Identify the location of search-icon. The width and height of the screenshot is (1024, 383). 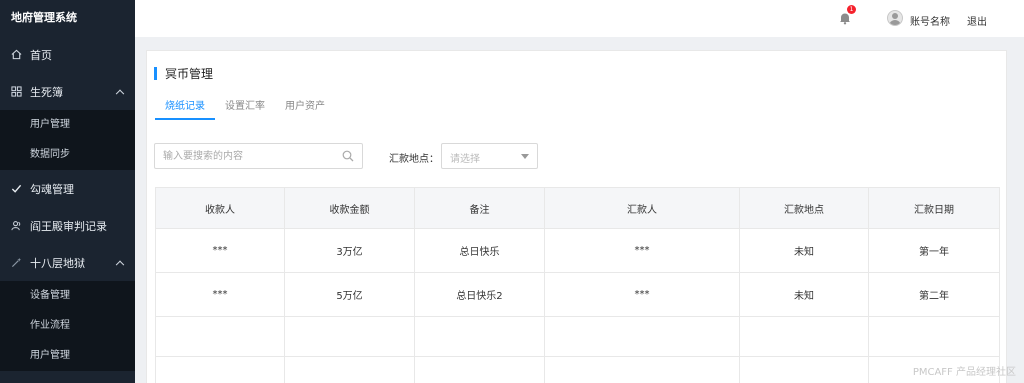
(348, 156).